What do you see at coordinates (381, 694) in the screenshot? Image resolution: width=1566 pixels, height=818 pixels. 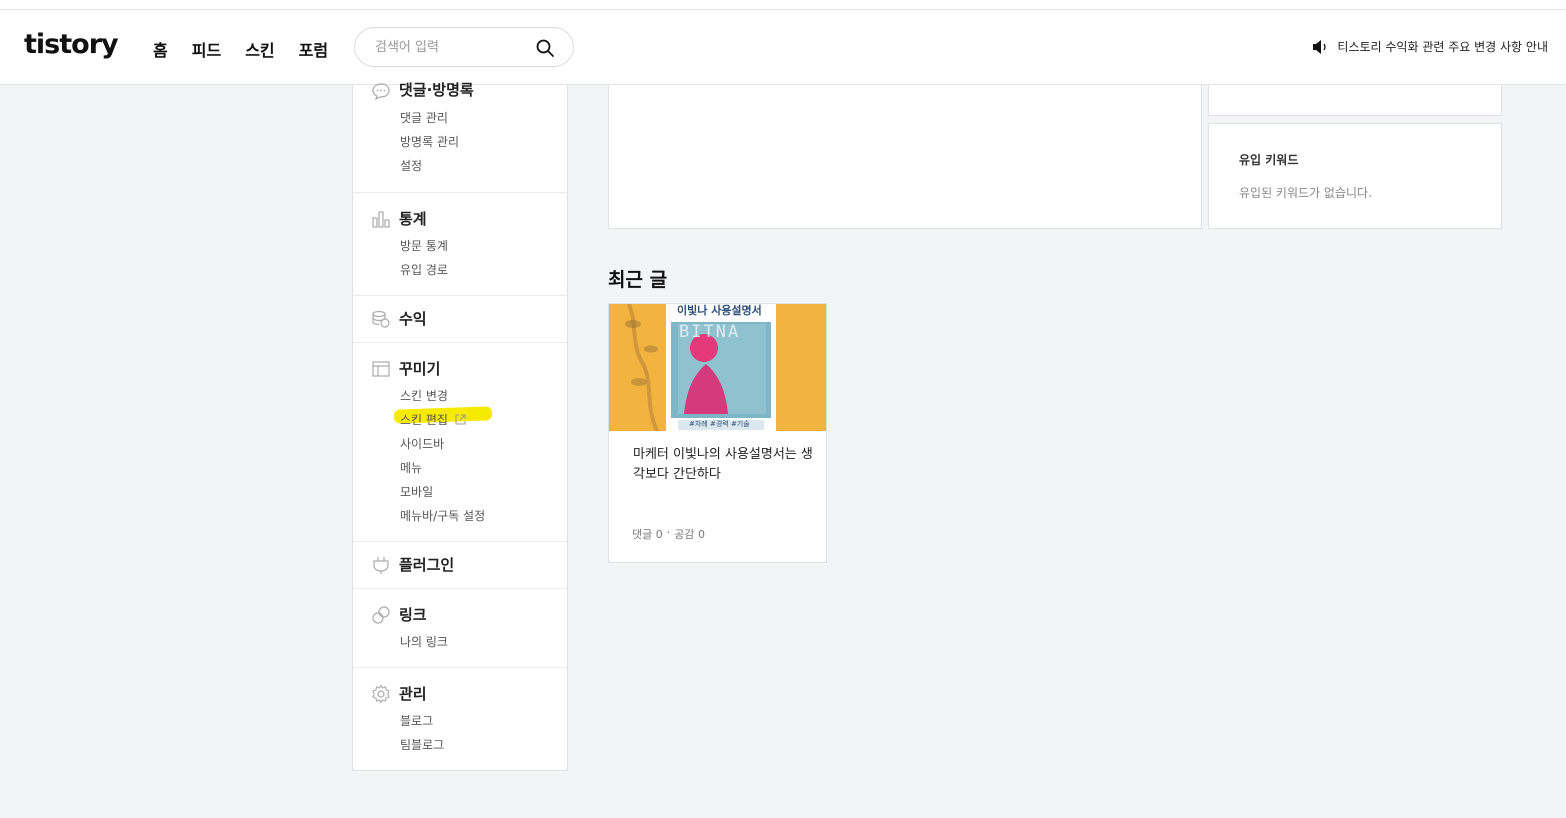 I see `gear-icon` at bounding box center [381, 694].